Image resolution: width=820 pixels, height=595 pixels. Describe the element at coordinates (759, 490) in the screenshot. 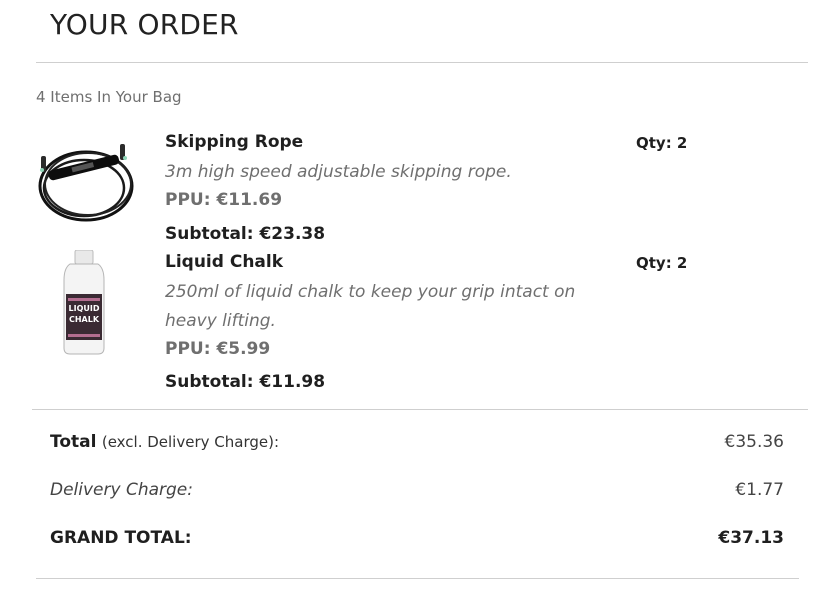

I see `delivery-value: €1.77` at that location.